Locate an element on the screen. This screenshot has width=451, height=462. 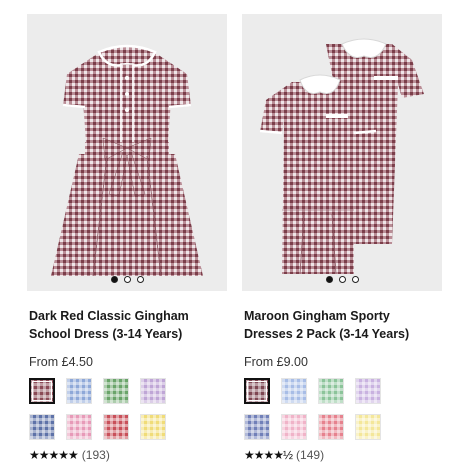
product-rating: ★★★★★ (193) is located at coordinates (128, 455).